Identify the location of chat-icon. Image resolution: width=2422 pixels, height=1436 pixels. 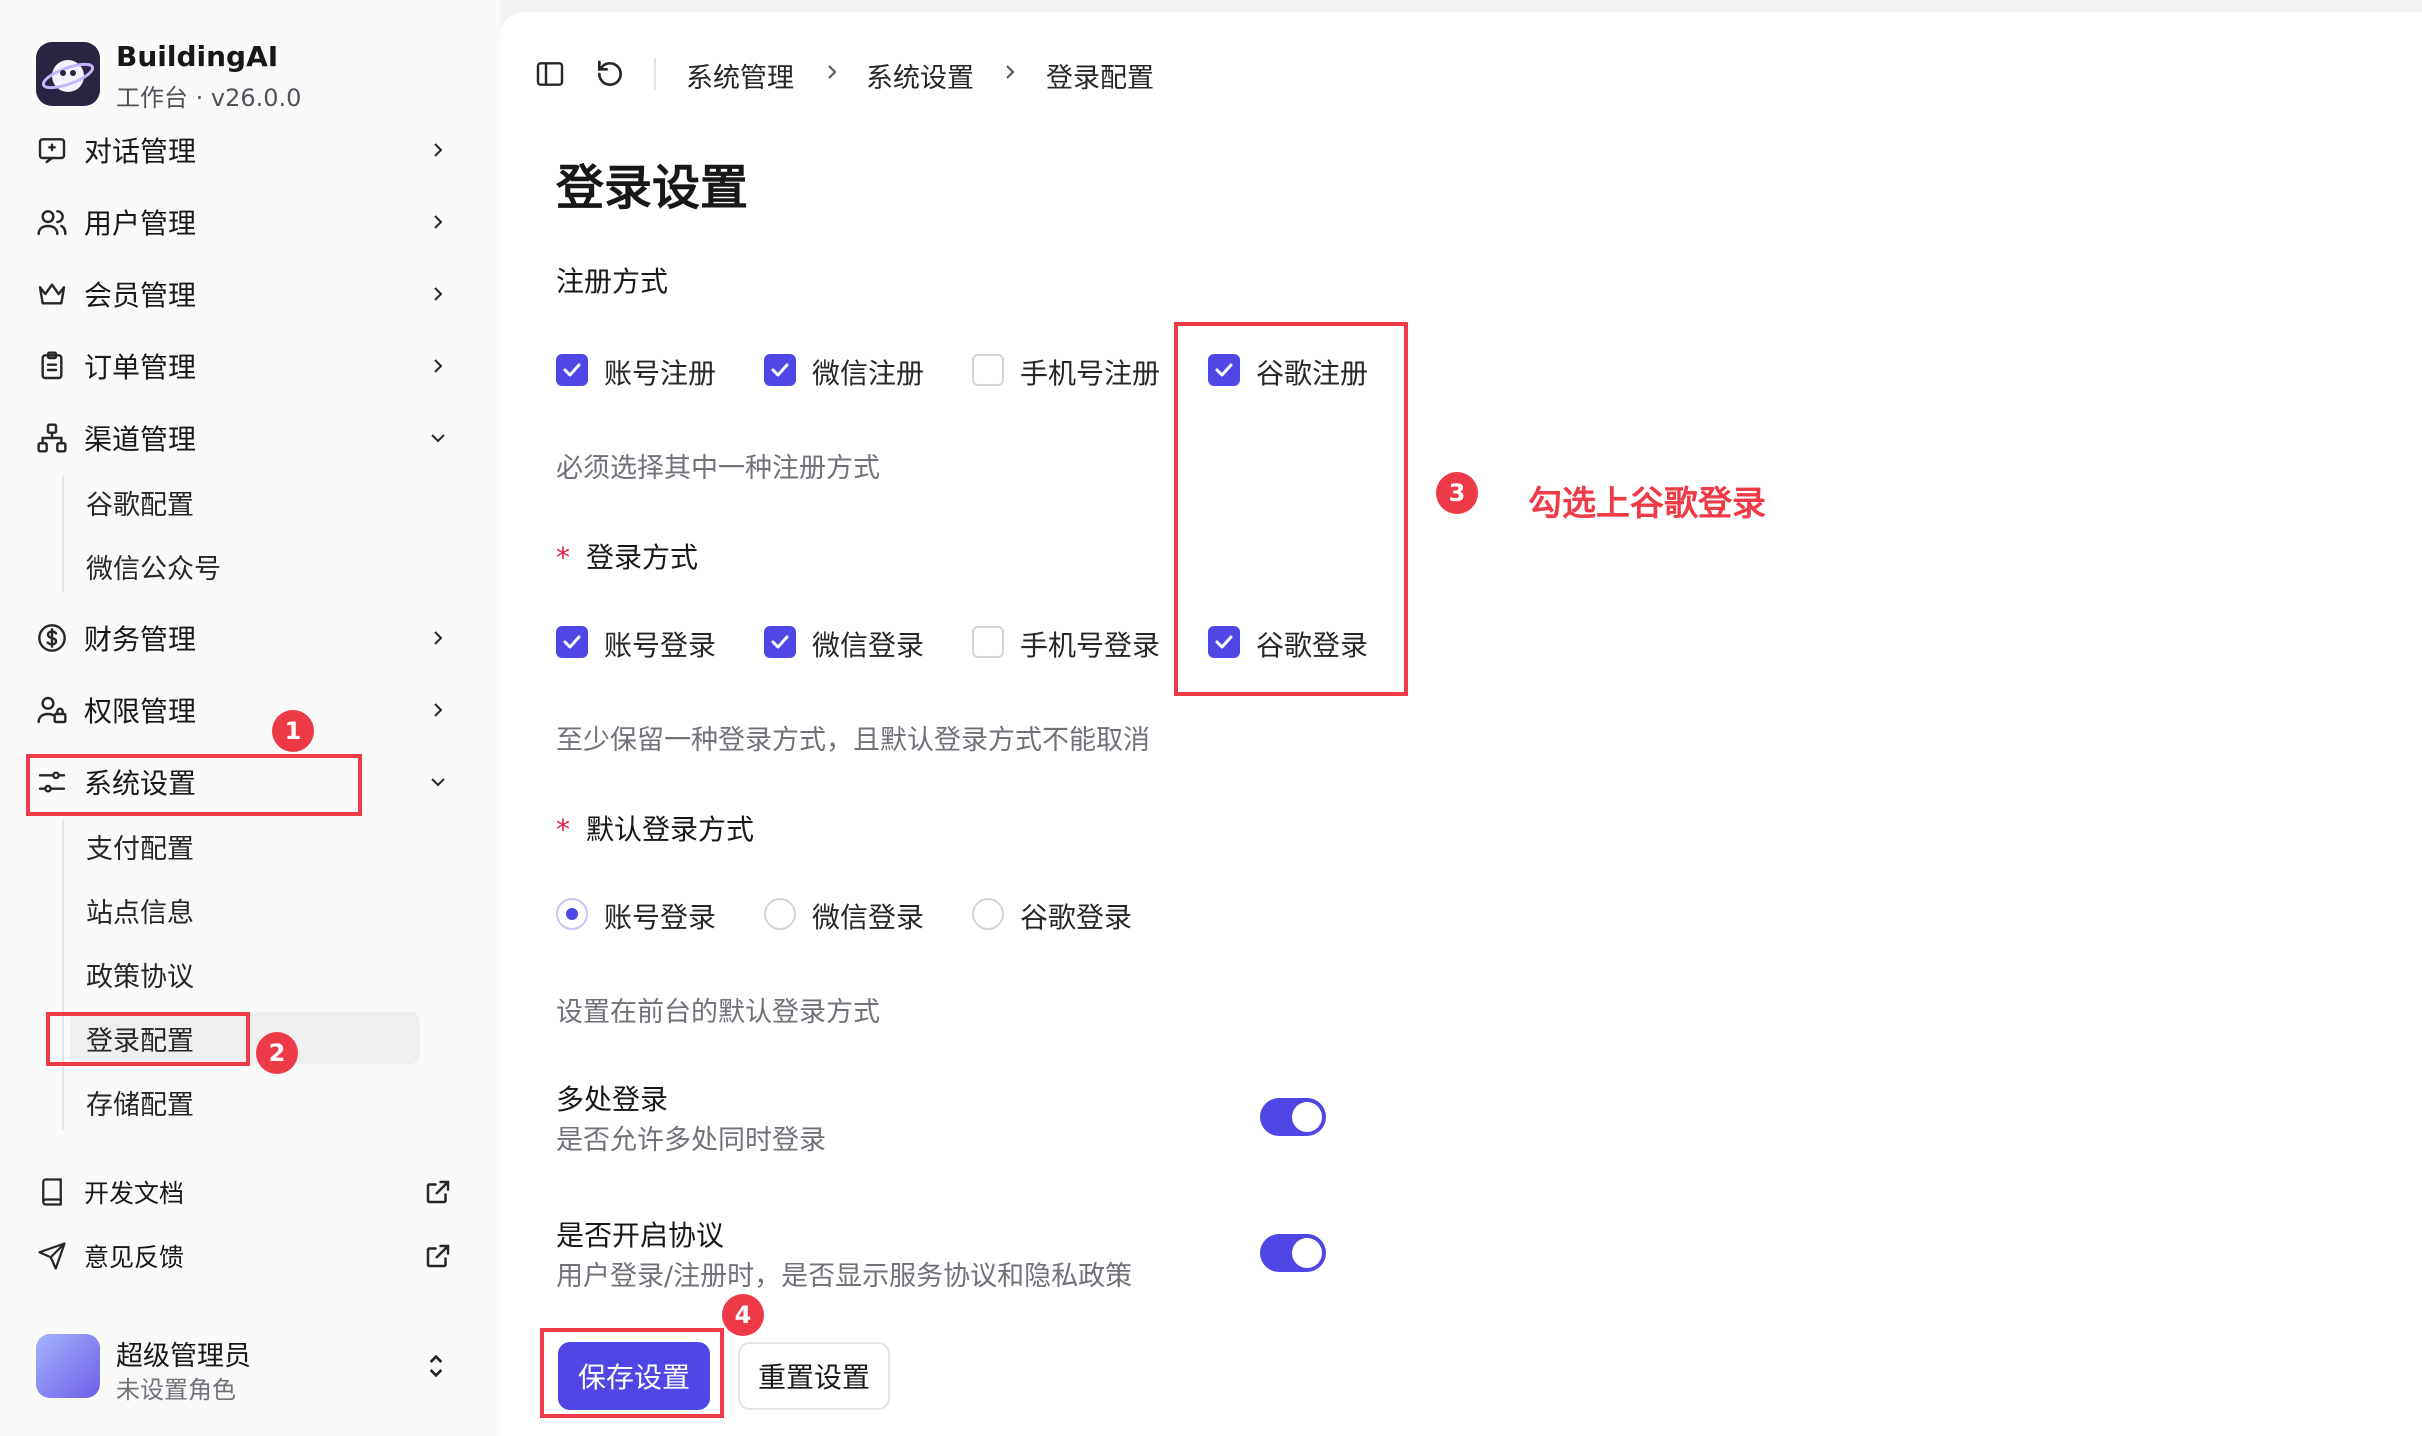
(52, 150).